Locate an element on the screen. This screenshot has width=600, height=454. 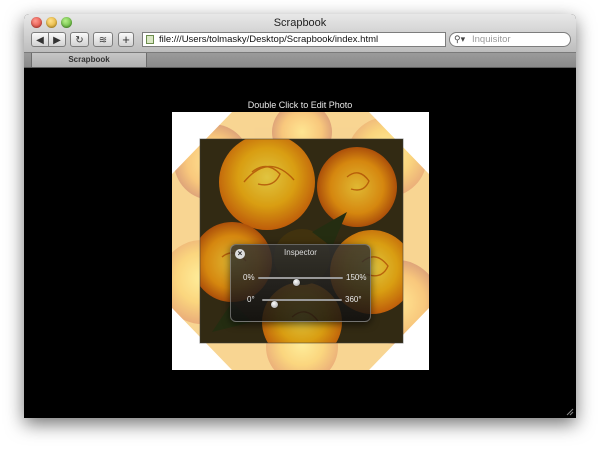
opacity-slider-track is located at coordinates (300, 281).